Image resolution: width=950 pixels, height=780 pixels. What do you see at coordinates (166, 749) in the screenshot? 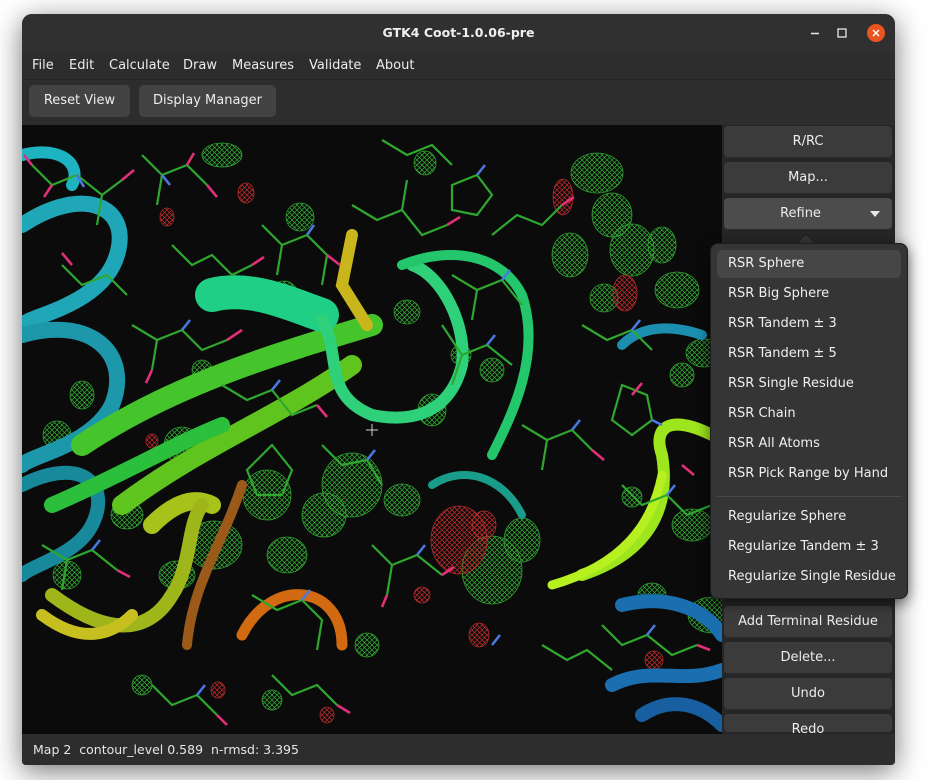
I see `status-text: Map 2 contour_level 0.589 n-rmsd: 3.395` at bounding box center [166, 749].